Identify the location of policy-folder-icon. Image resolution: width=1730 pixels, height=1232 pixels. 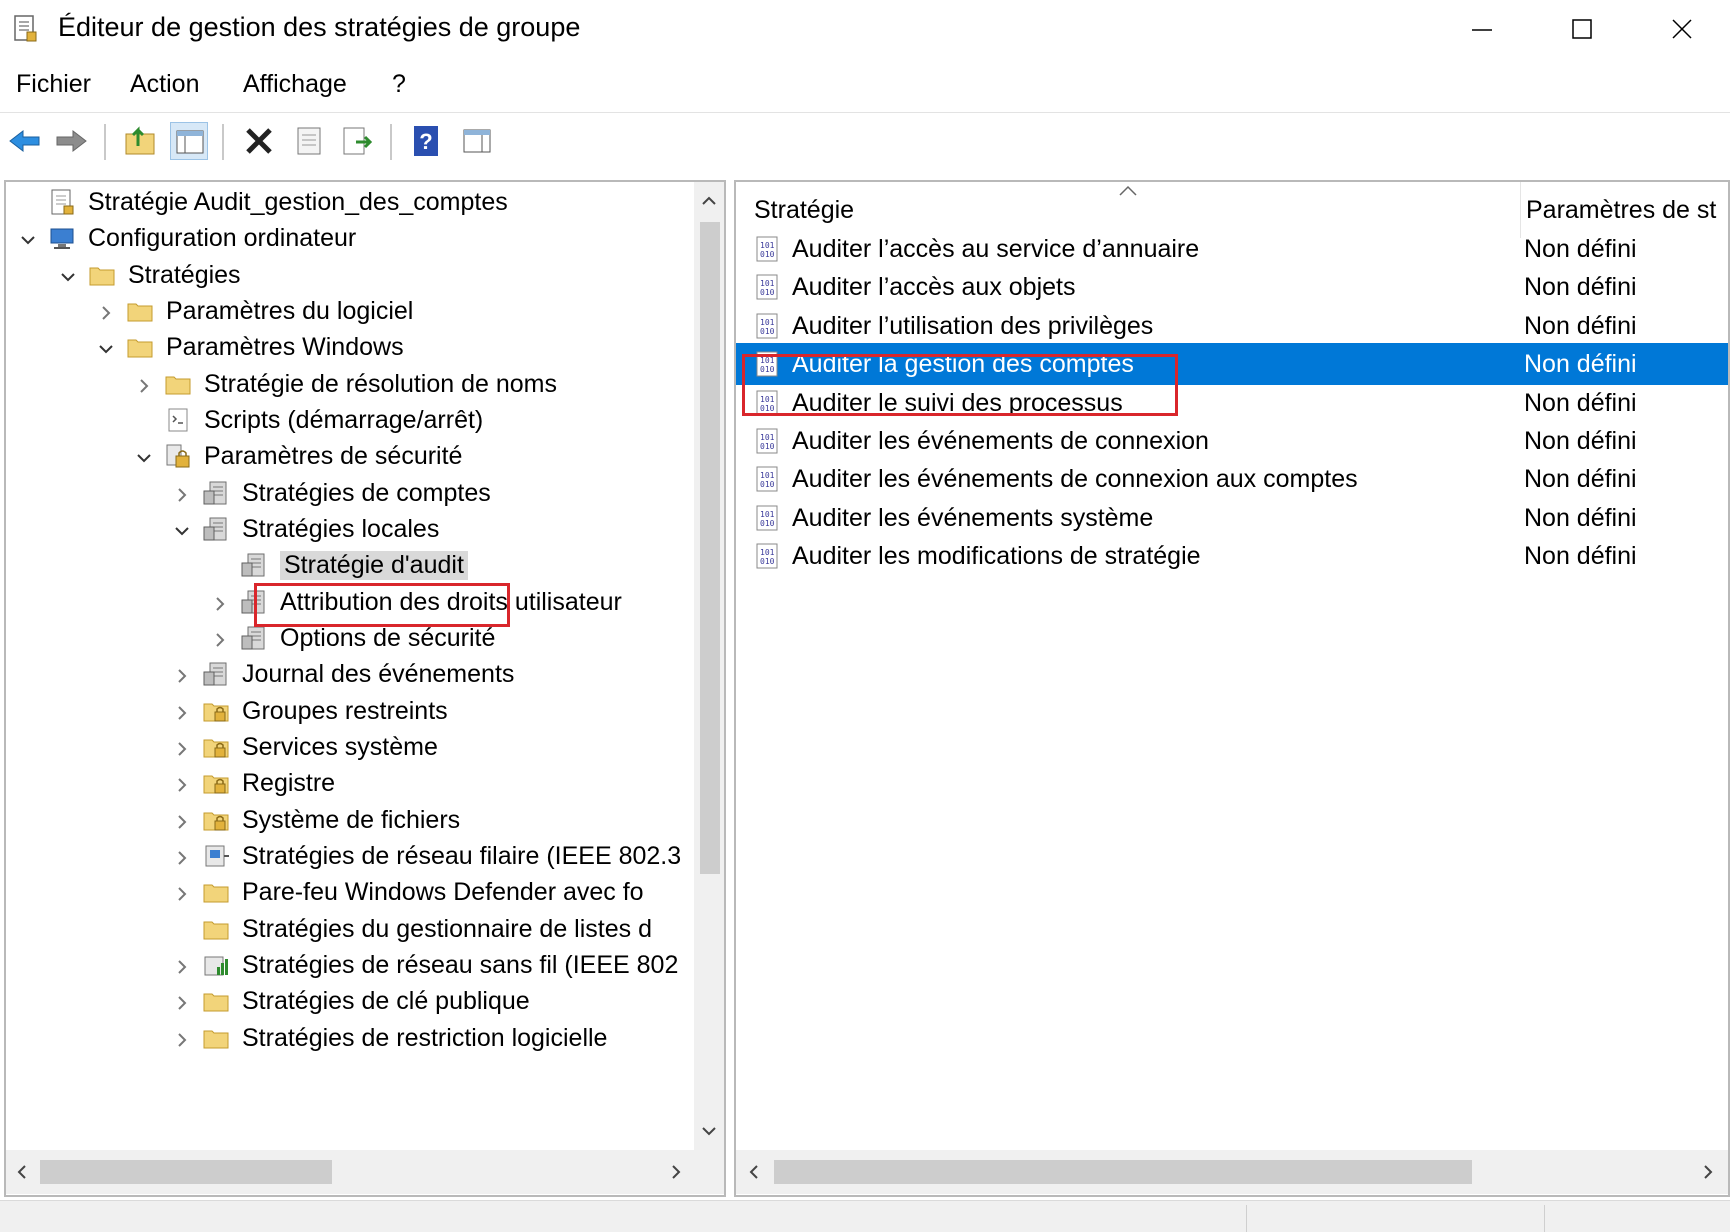
(254, 638).